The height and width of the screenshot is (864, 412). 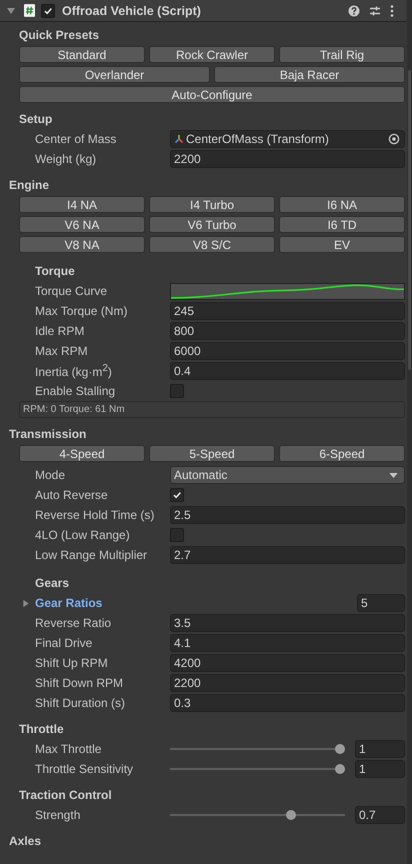 I want to click on preset-button: V8 S/C, so click(x=212, y=244).